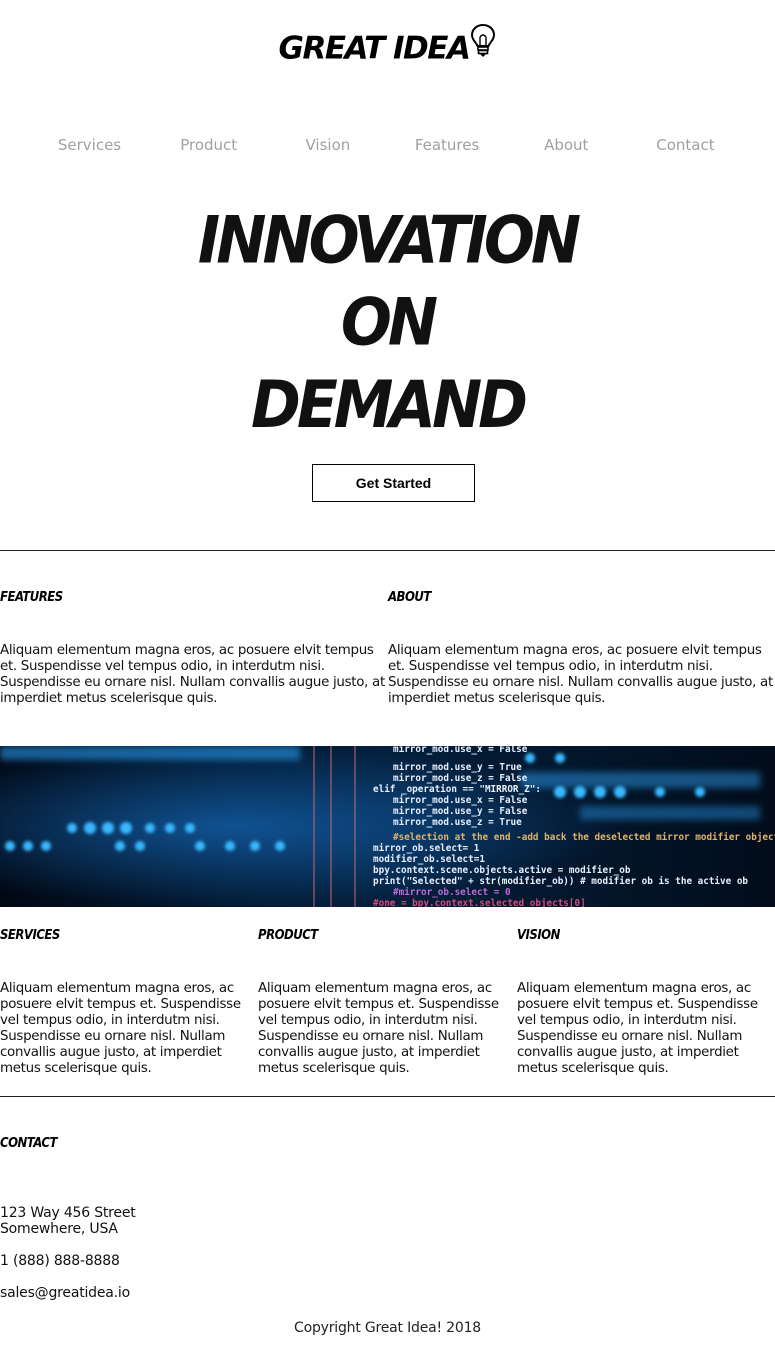  What do you see at coordinates (89, 145) in the screenshot?
I see `nav-link-services: Services` at bounding box center [89, 145].